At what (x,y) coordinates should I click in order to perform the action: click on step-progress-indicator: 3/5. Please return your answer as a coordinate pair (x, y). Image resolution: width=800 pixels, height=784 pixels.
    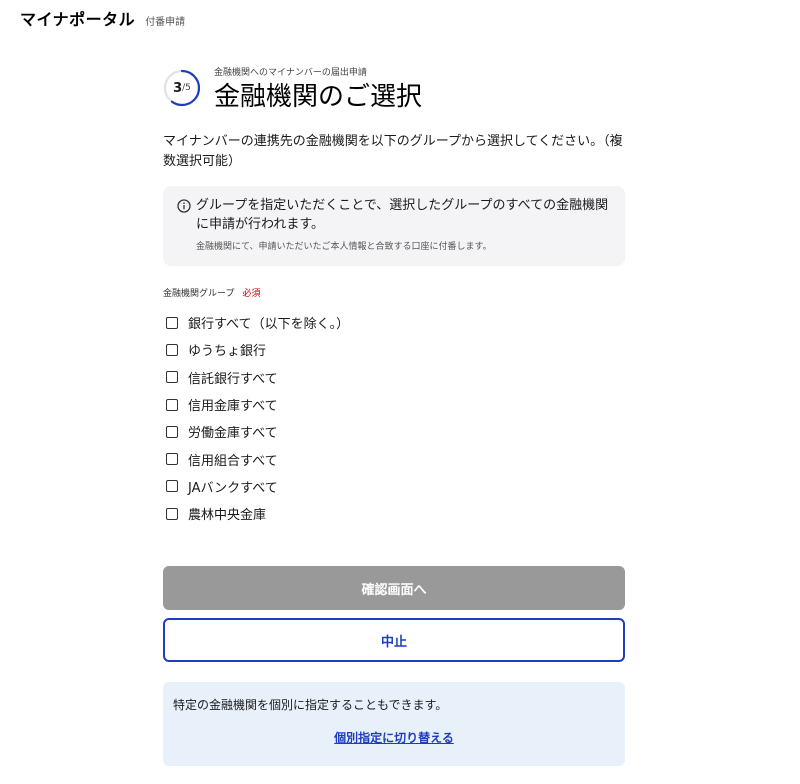
    Looking at the image, I should click on (182, 88).